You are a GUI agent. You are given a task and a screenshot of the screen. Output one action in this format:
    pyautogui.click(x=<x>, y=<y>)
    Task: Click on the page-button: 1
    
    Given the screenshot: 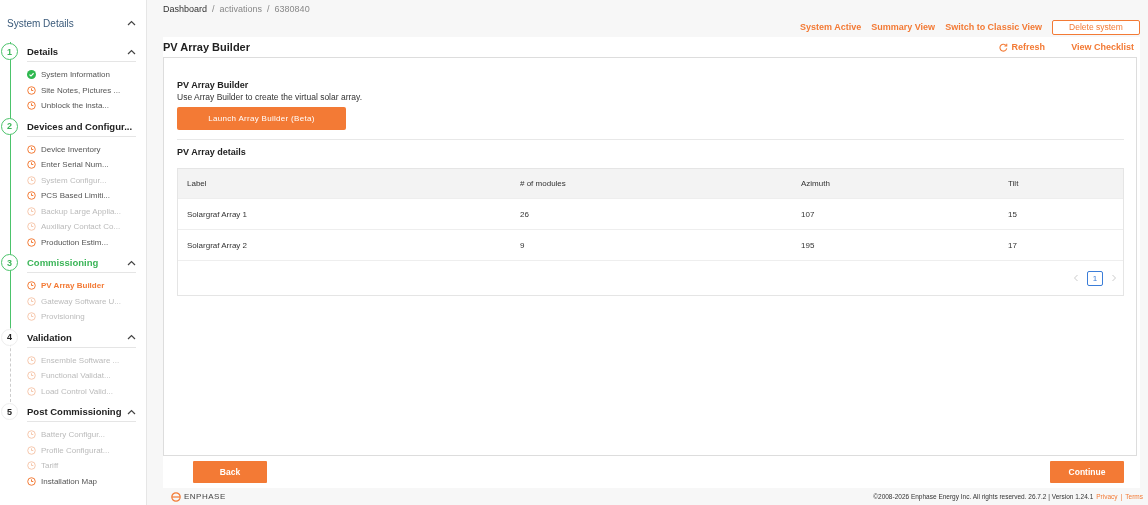 What is the action you would take?
    pyautogui.click(x=1095, y=278)
    